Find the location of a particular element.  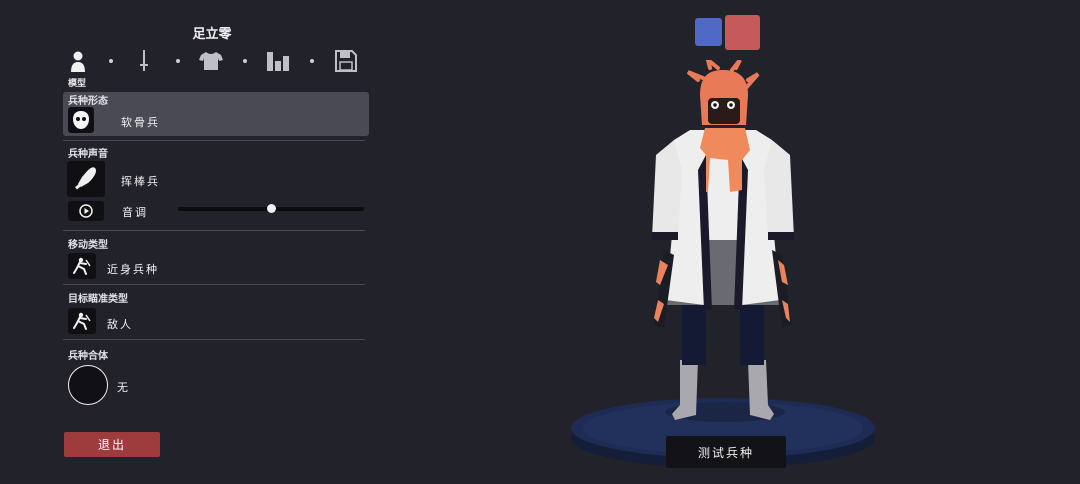

target-melee-icon is located at coordinates (82, 321).